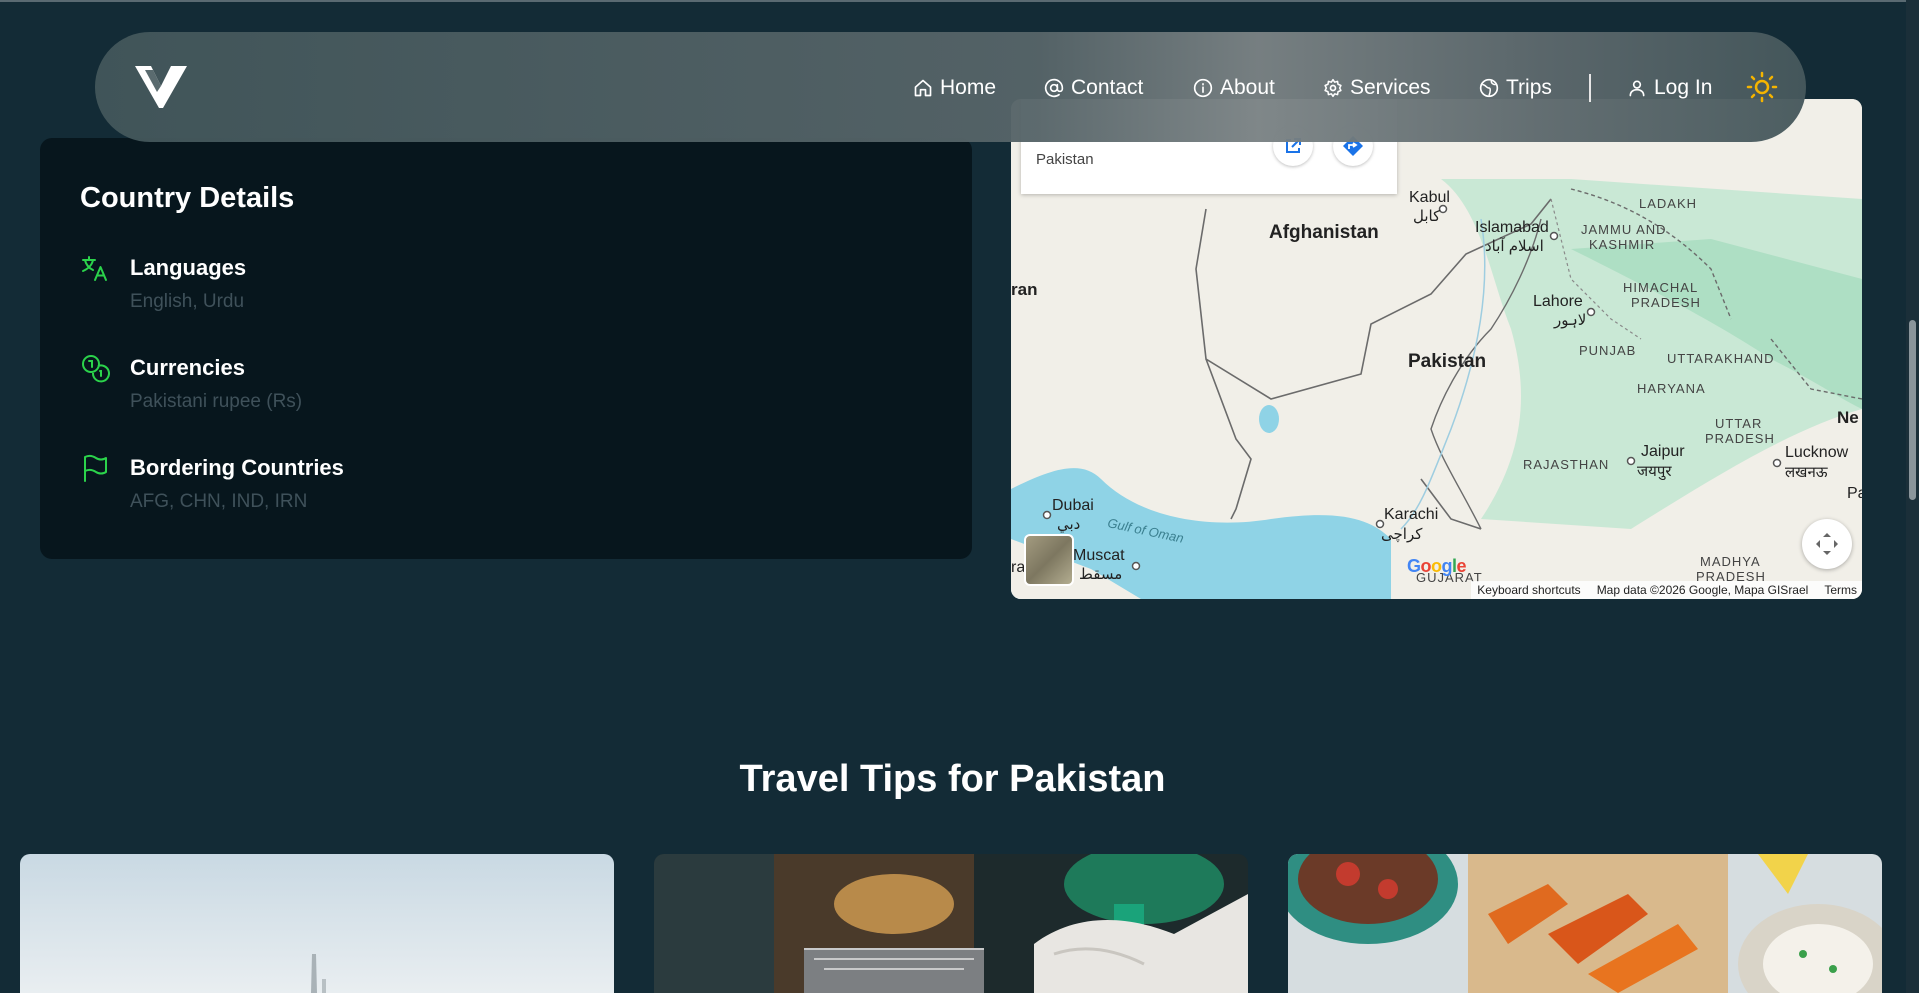 Image resolution: width=1919 pixels, height=993 pixels. I want to click on flag-icon, so click(95, 468).